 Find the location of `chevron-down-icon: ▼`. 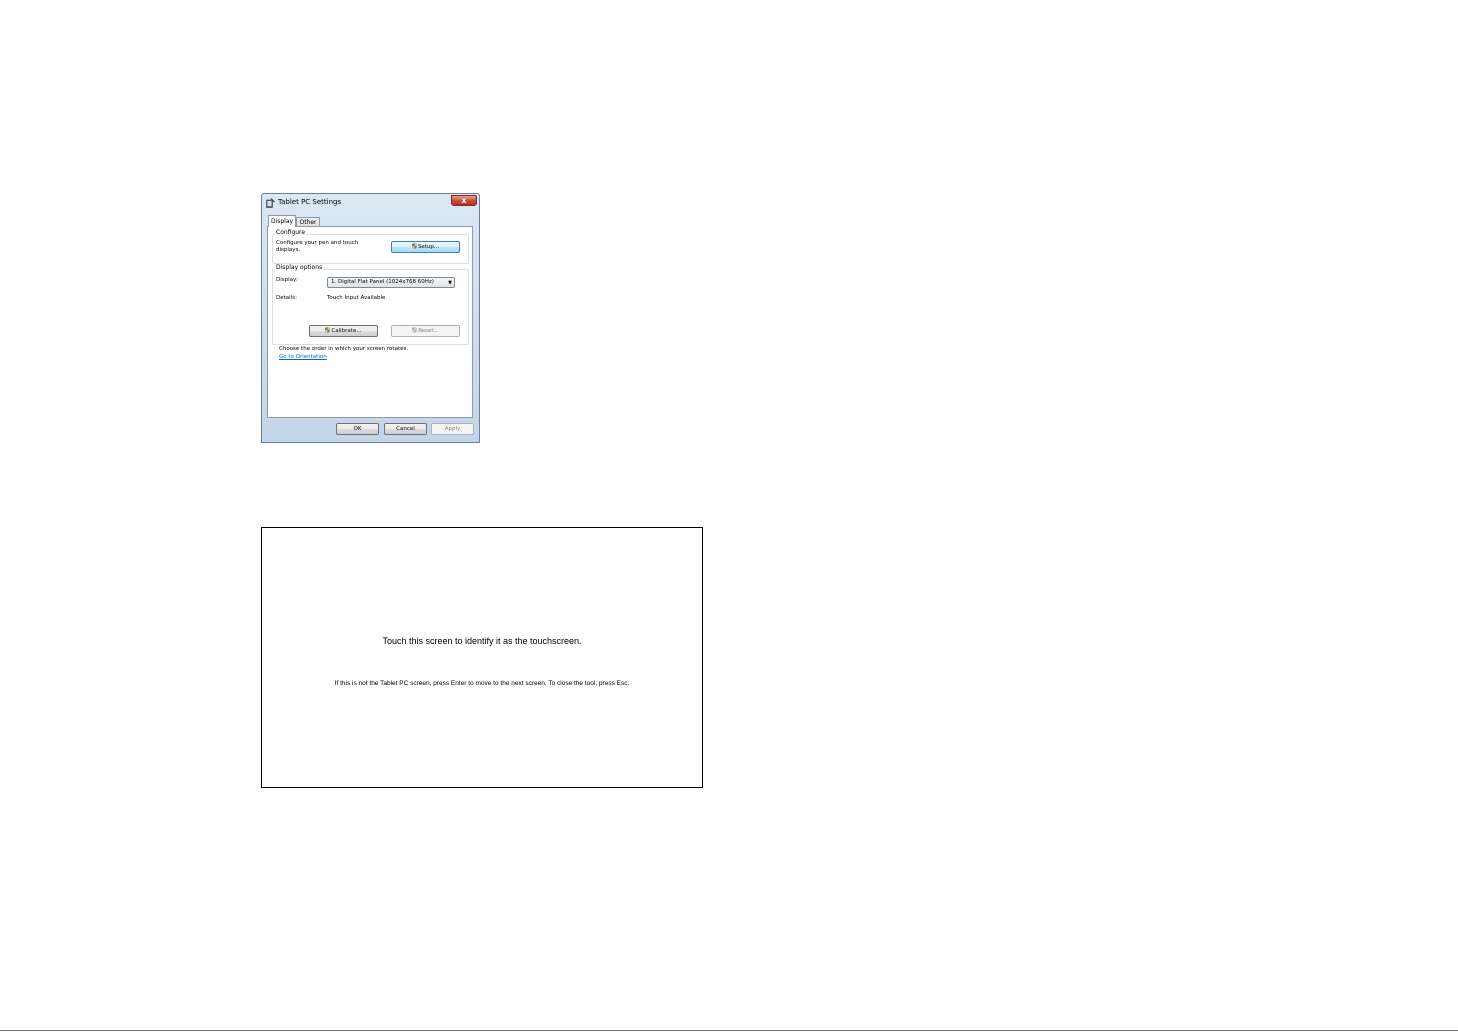

chevron-down-icon: ▼ is located at coordinates (450, 283).